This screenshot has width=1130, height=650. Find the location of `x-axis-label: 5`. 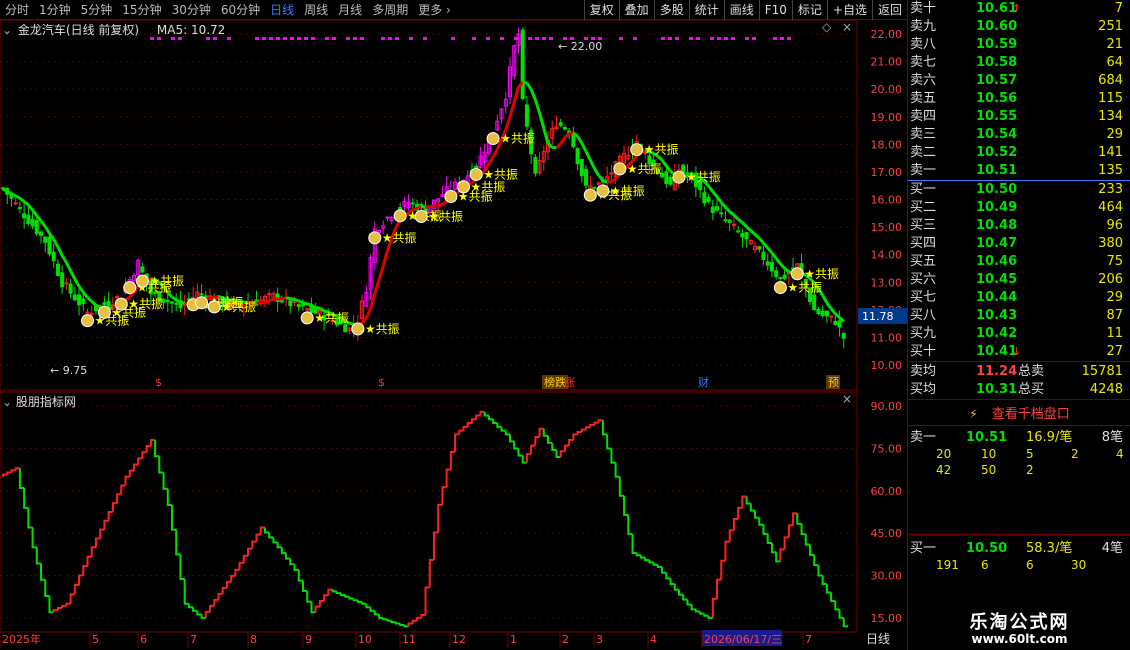

x-axis-label: 5 is located at coordinates (95, 639).